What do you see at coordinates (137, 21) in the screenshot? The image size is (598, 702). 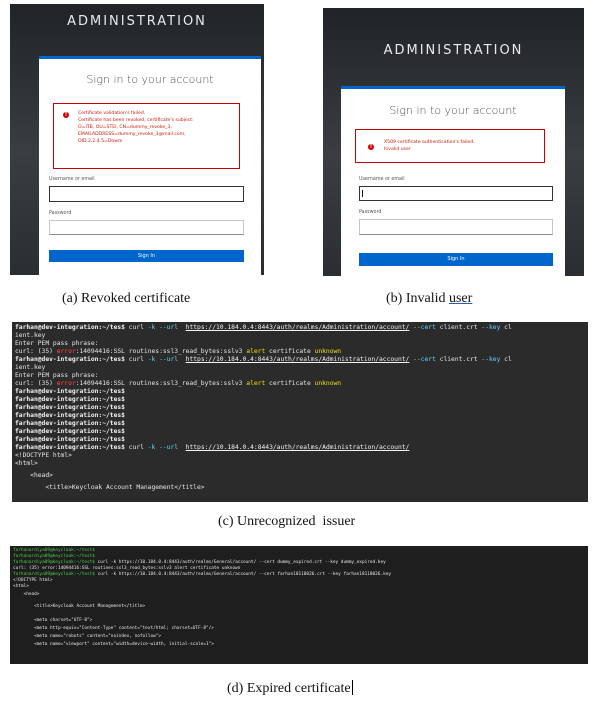 I see `admin-title: ADMINISTRATION` at bounding box center [137, 21].